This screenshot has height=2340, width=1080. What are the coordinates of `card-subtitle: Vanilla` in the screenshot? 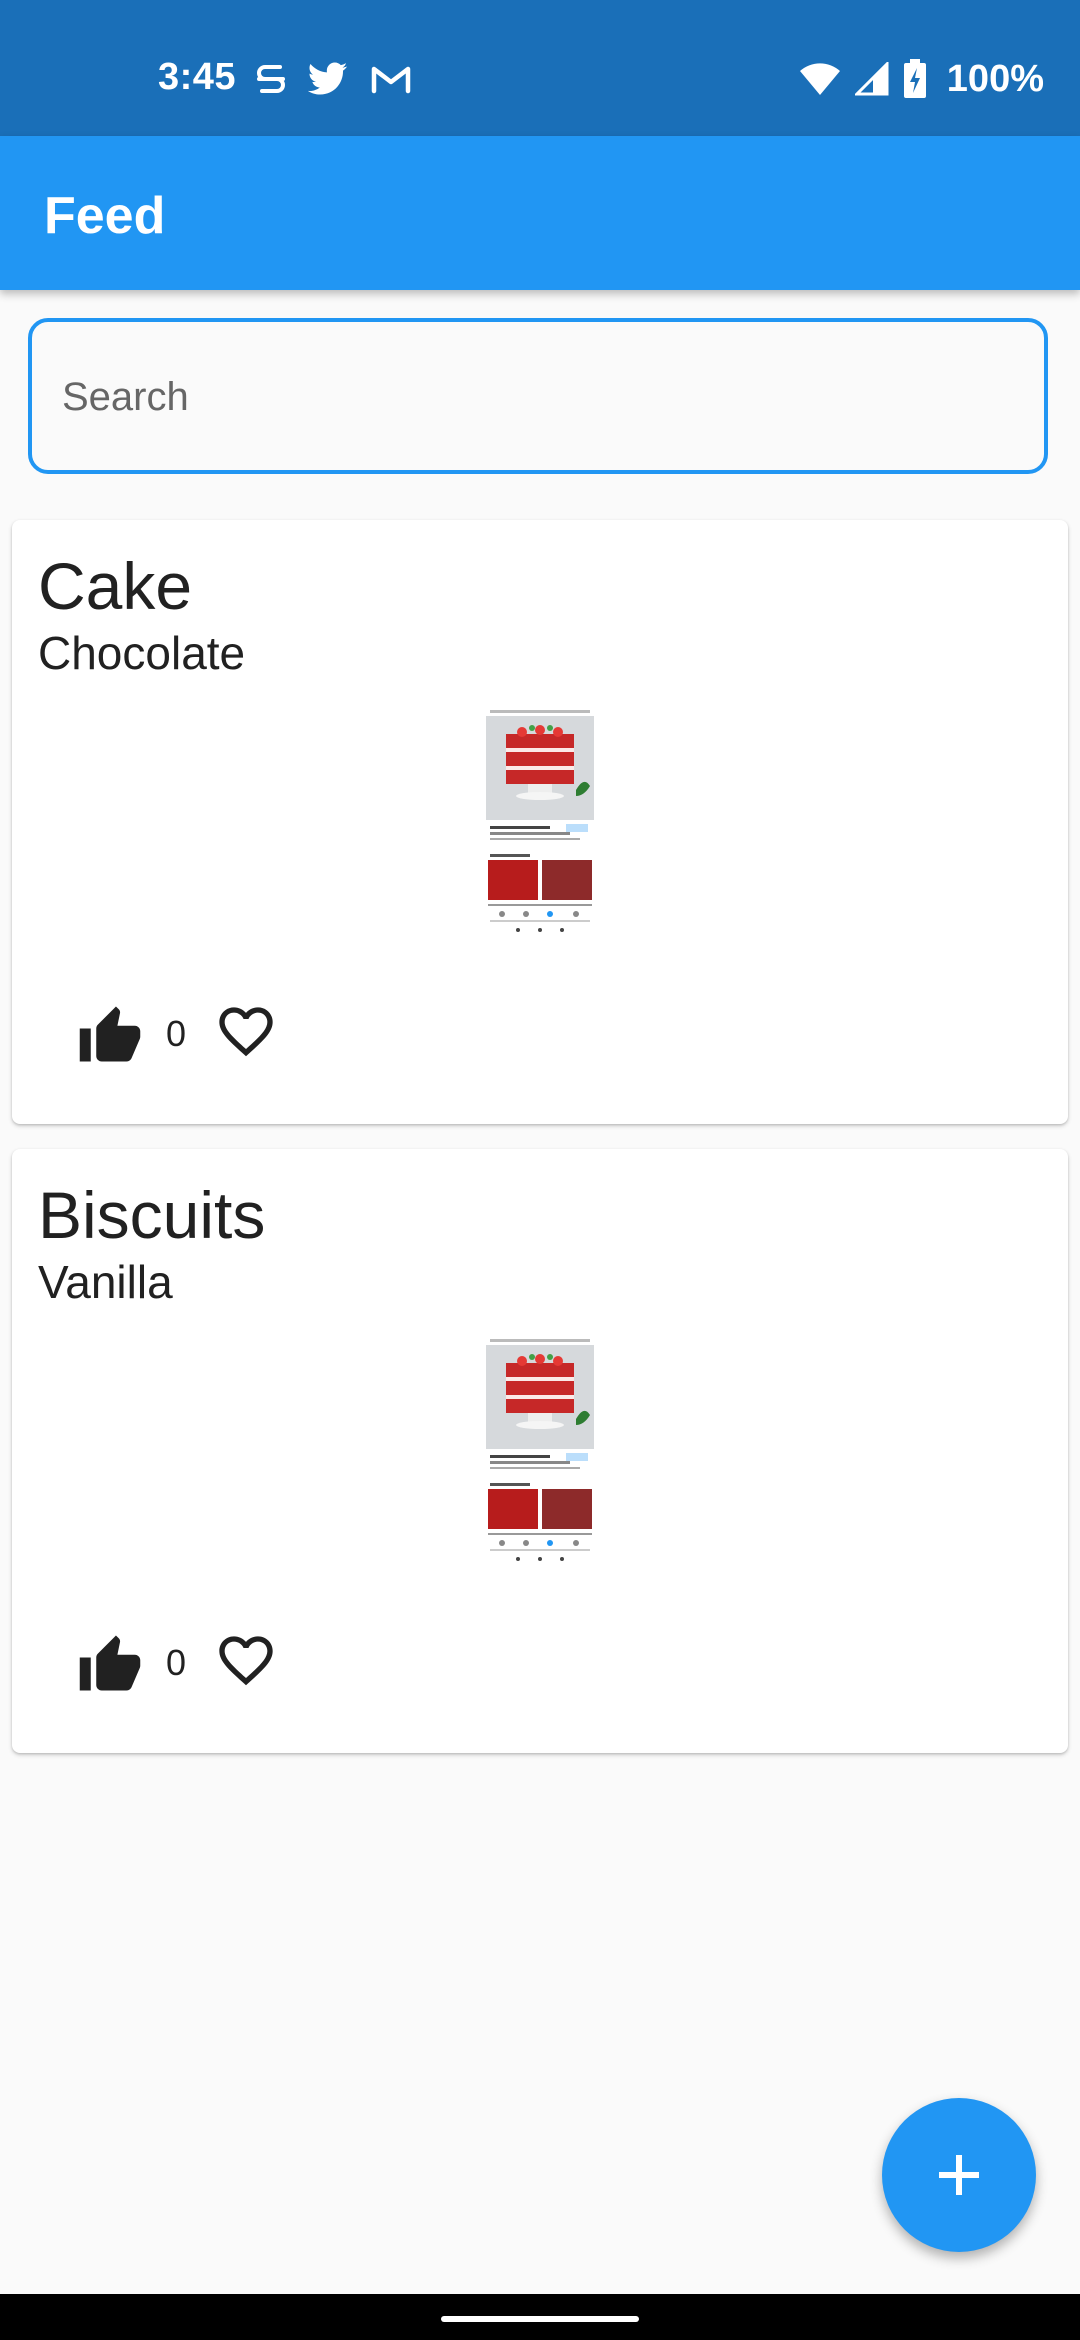 It's located at (105, 1282).